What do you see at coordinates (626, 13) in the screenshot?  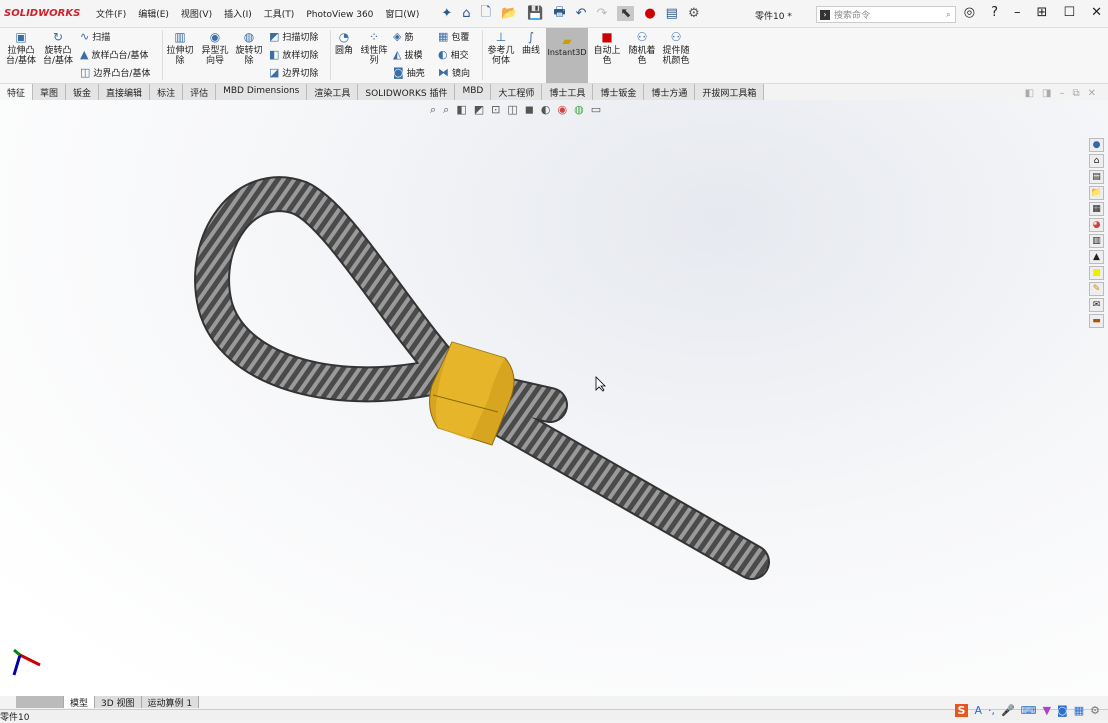 I see `select-icon: ⬉` at bounding box center [626, 13].